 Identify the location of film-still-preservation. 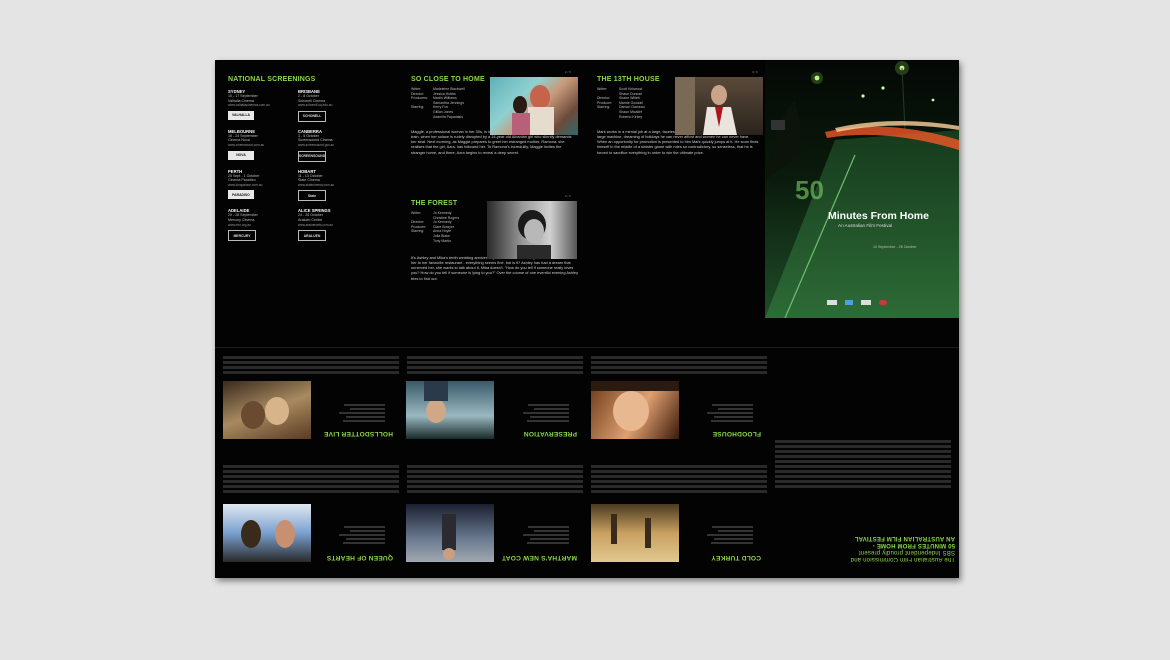
(450, 410).